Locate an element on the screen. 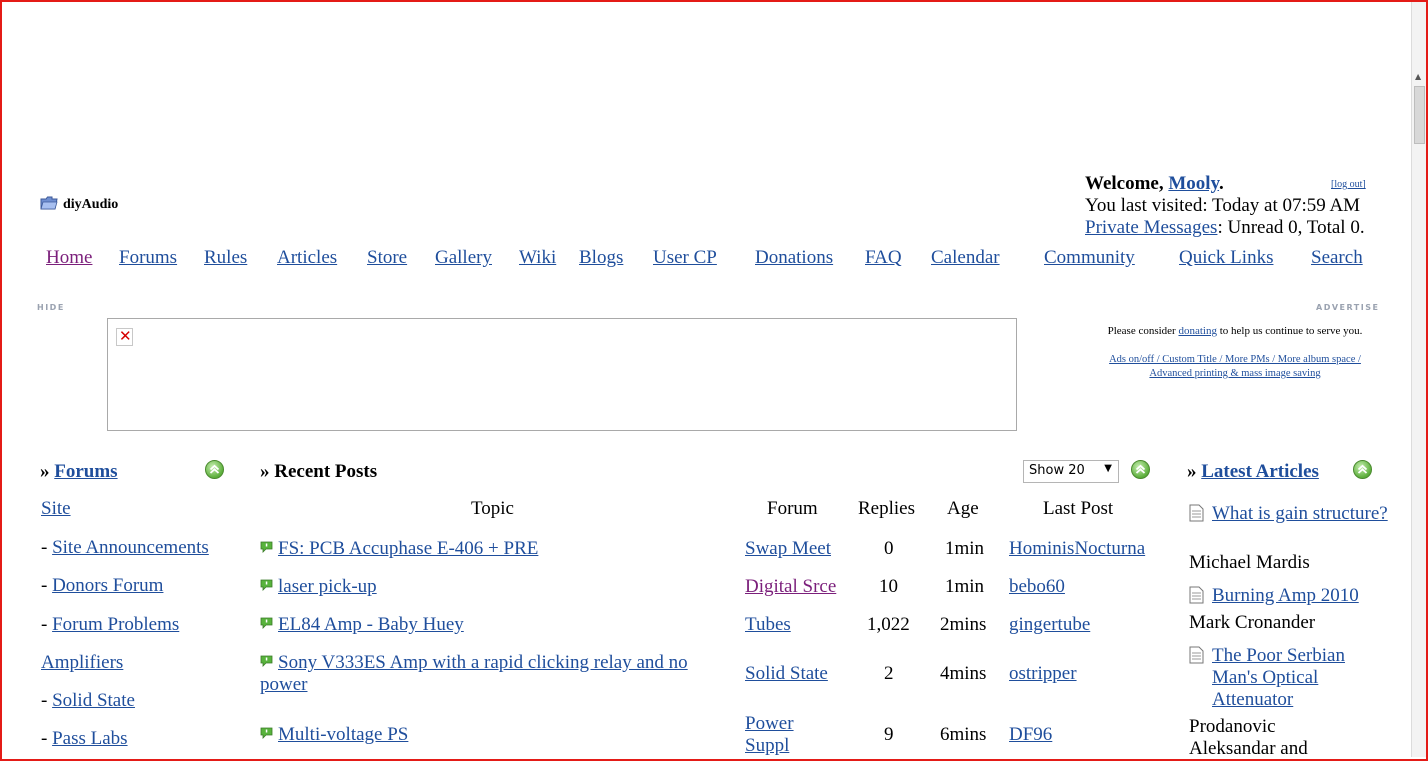 The width and height of the screenshot is (1428, 761). replies-count: 1,022 is located at coordinates (888, 624).